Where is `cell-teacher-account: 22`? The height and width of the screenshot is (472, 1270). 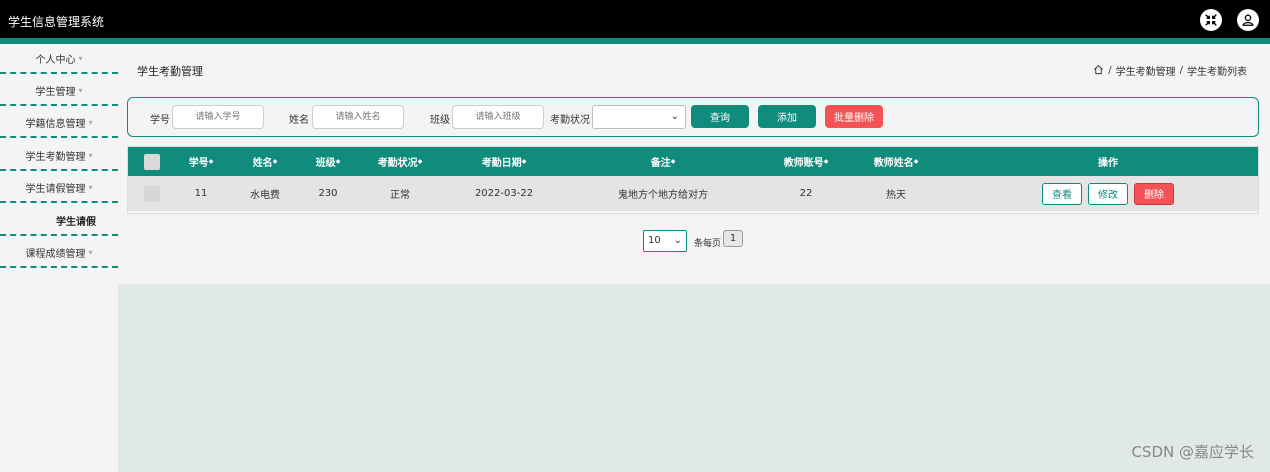
cell-teacher-account: 22 is located at coordinates (806, 193).